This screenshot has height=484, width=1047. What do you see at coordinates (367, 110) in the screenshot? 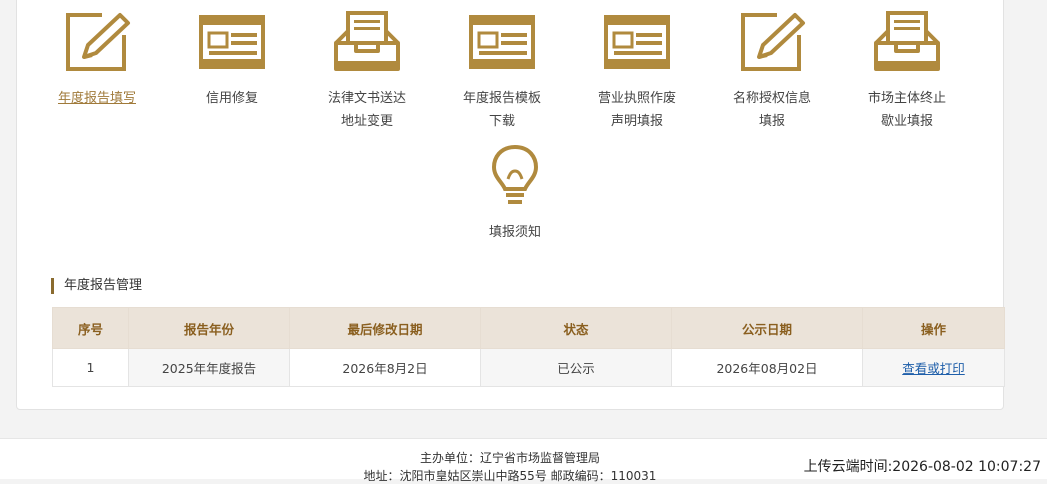
I see `menu-label: 法律文书送达 地址变更` at bounding box center [367, 110].